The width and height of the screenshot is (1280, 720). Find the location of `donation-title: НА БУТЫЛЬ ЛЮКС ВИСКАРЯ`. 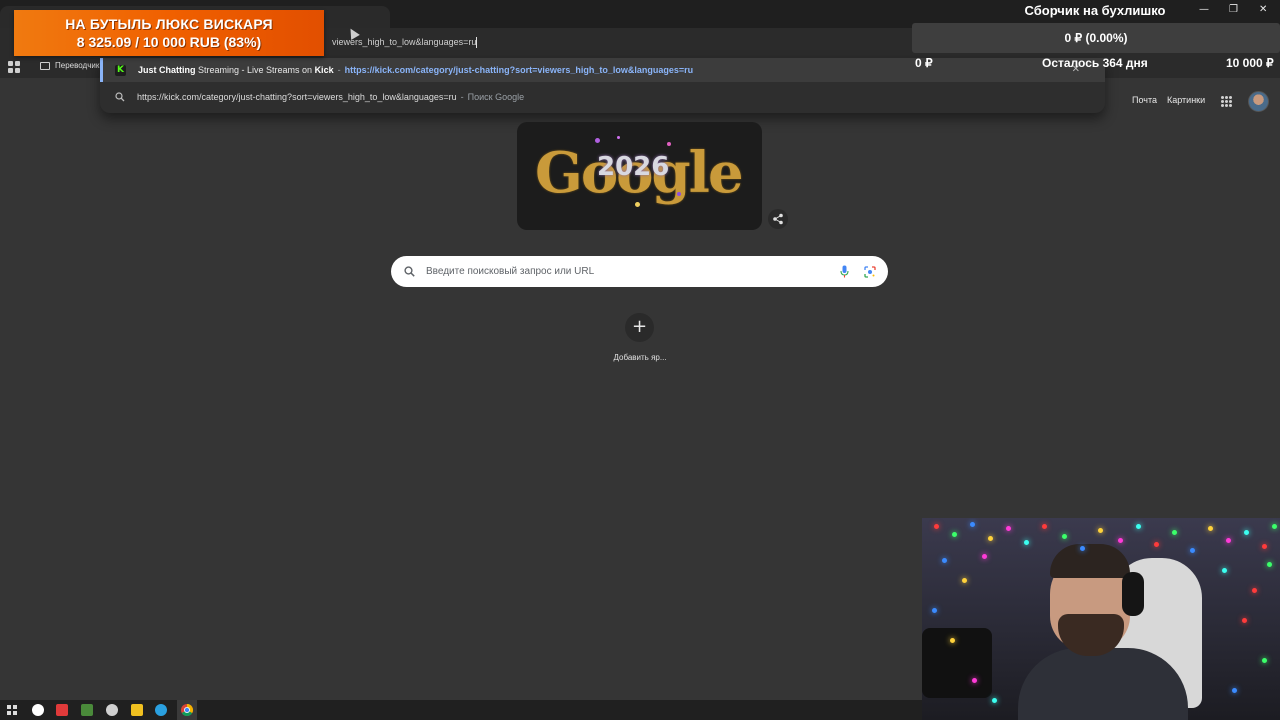

donation-title: НА БУТЫЛЬ ЛЮКС ВИСКАРЯ is located at coordinates (169, 24).